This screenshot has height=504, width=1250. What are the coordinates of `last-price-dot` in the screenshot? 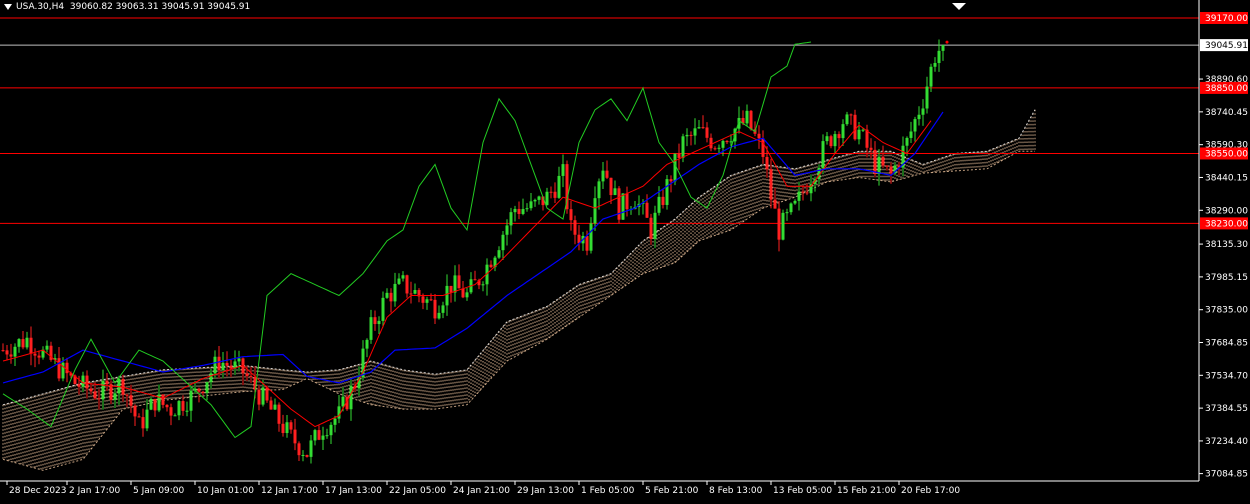 It's located at (947, 42).